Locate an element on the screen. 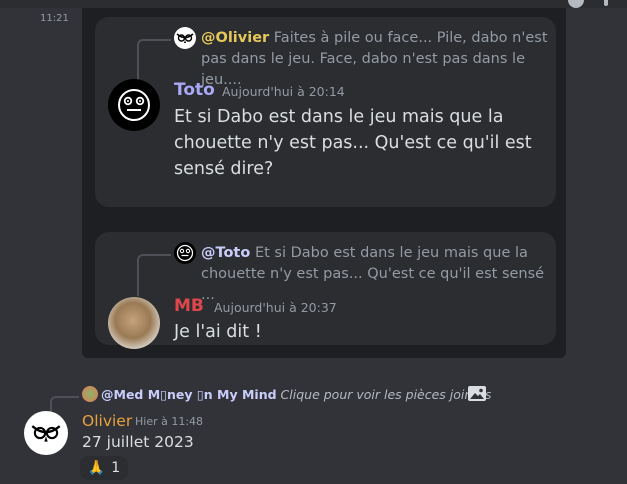 Image resolution: width=627 pixels, height=484 pixels. reaction-count: 1 is located at coordinates (116, 468).